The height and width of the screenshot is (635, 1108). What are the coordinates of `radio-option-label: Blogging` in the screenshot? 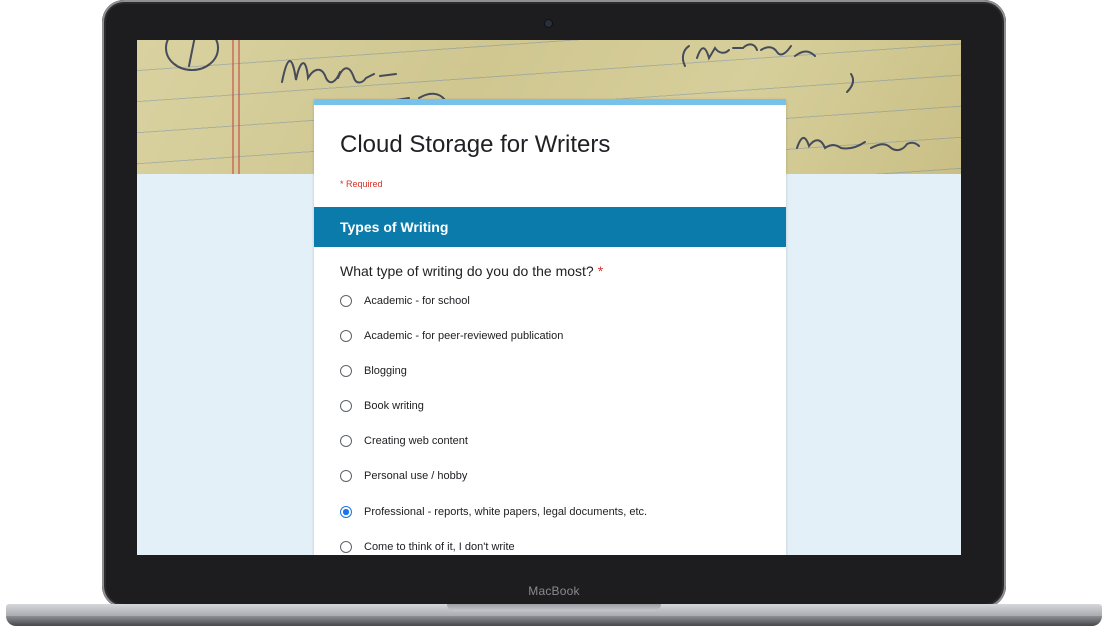 It's located at (385, 371).